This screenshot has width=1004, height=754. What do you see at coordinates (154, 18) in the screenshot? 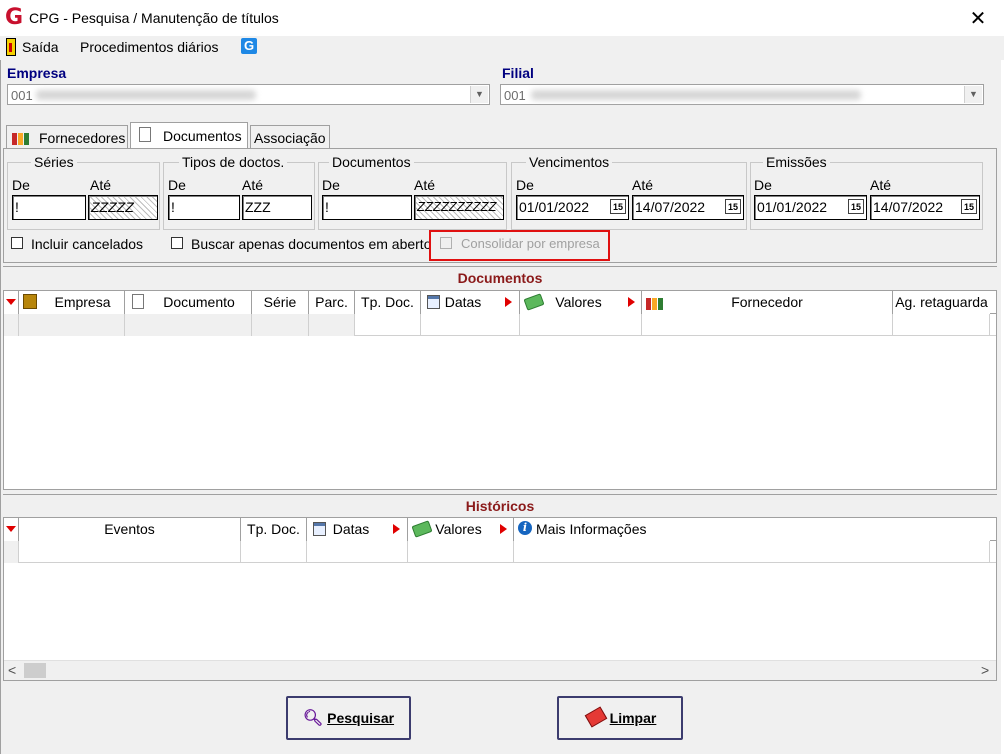
I see `window-title: CPG - Pesquisa / Manutenção de títulos` at bounding box center [154, 18].